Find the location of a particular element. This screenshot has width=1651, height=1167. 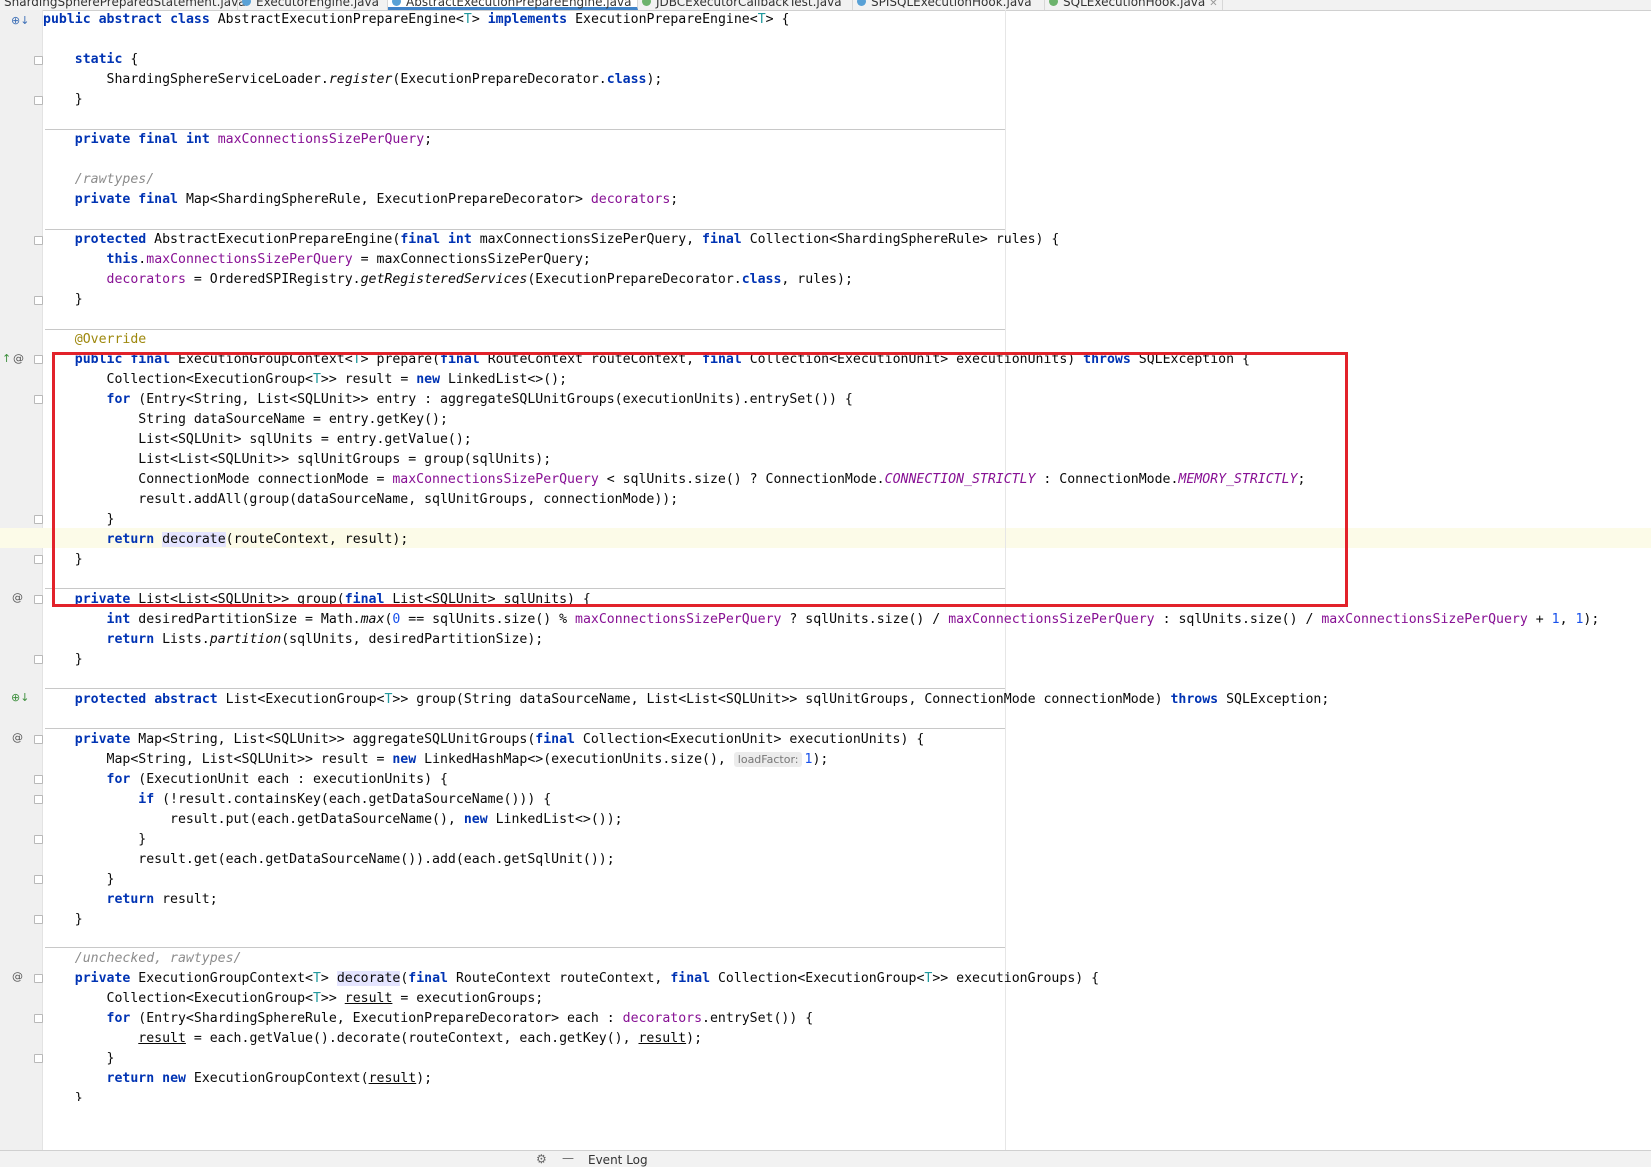

code-line: /unchecked, rawtypes/ is located at coordinates (142, 959).